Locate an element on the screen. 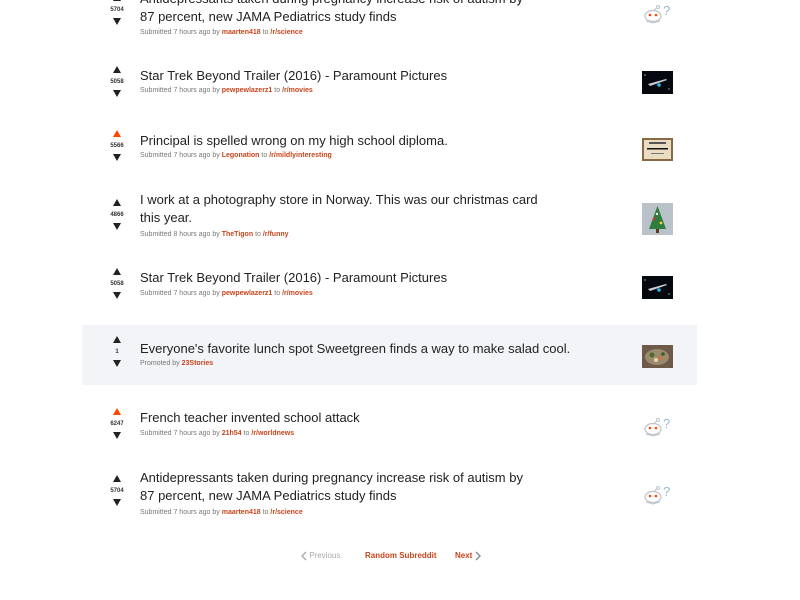 Image resolution: width=800 pixels, height=600 pixels. salad-thumbnail is located at coordinates (657, 356).